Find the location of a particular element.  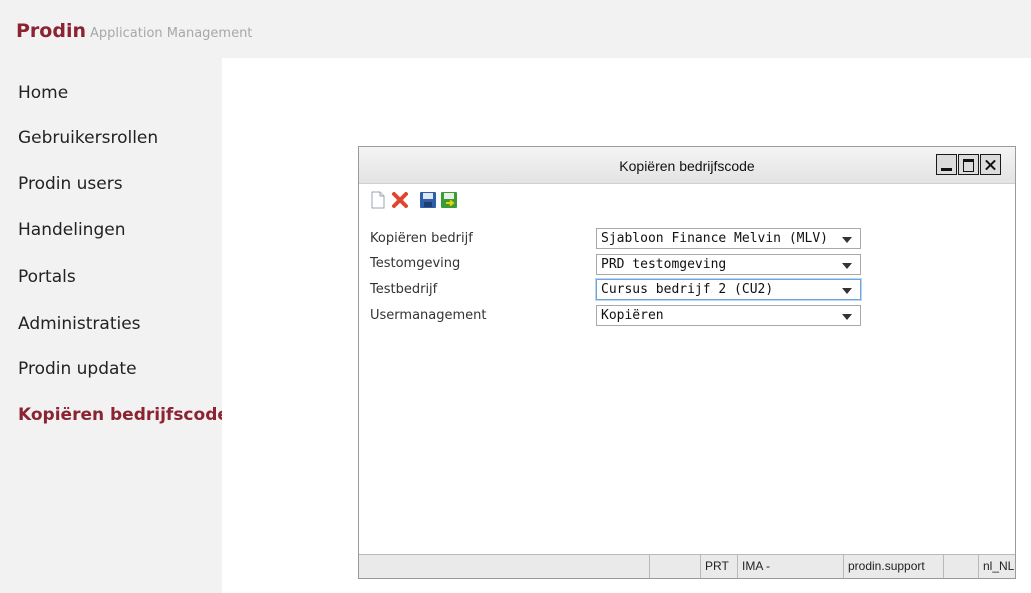

brand-name: Prodin is located at coordinates (51, 31).